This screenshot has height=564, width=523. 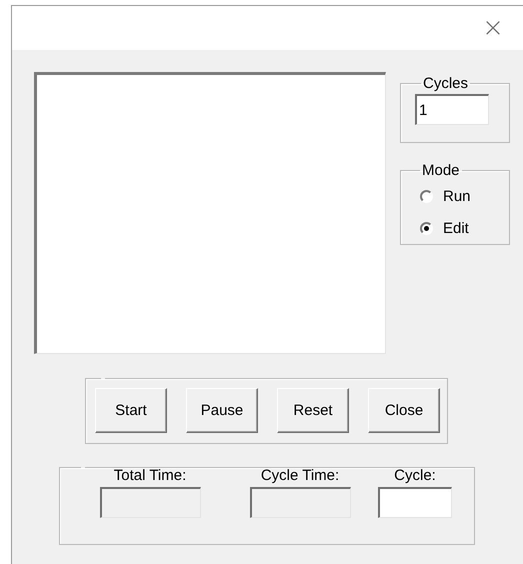 I want to click on field-label: Cycle Time:, so click(x=300, y=476).